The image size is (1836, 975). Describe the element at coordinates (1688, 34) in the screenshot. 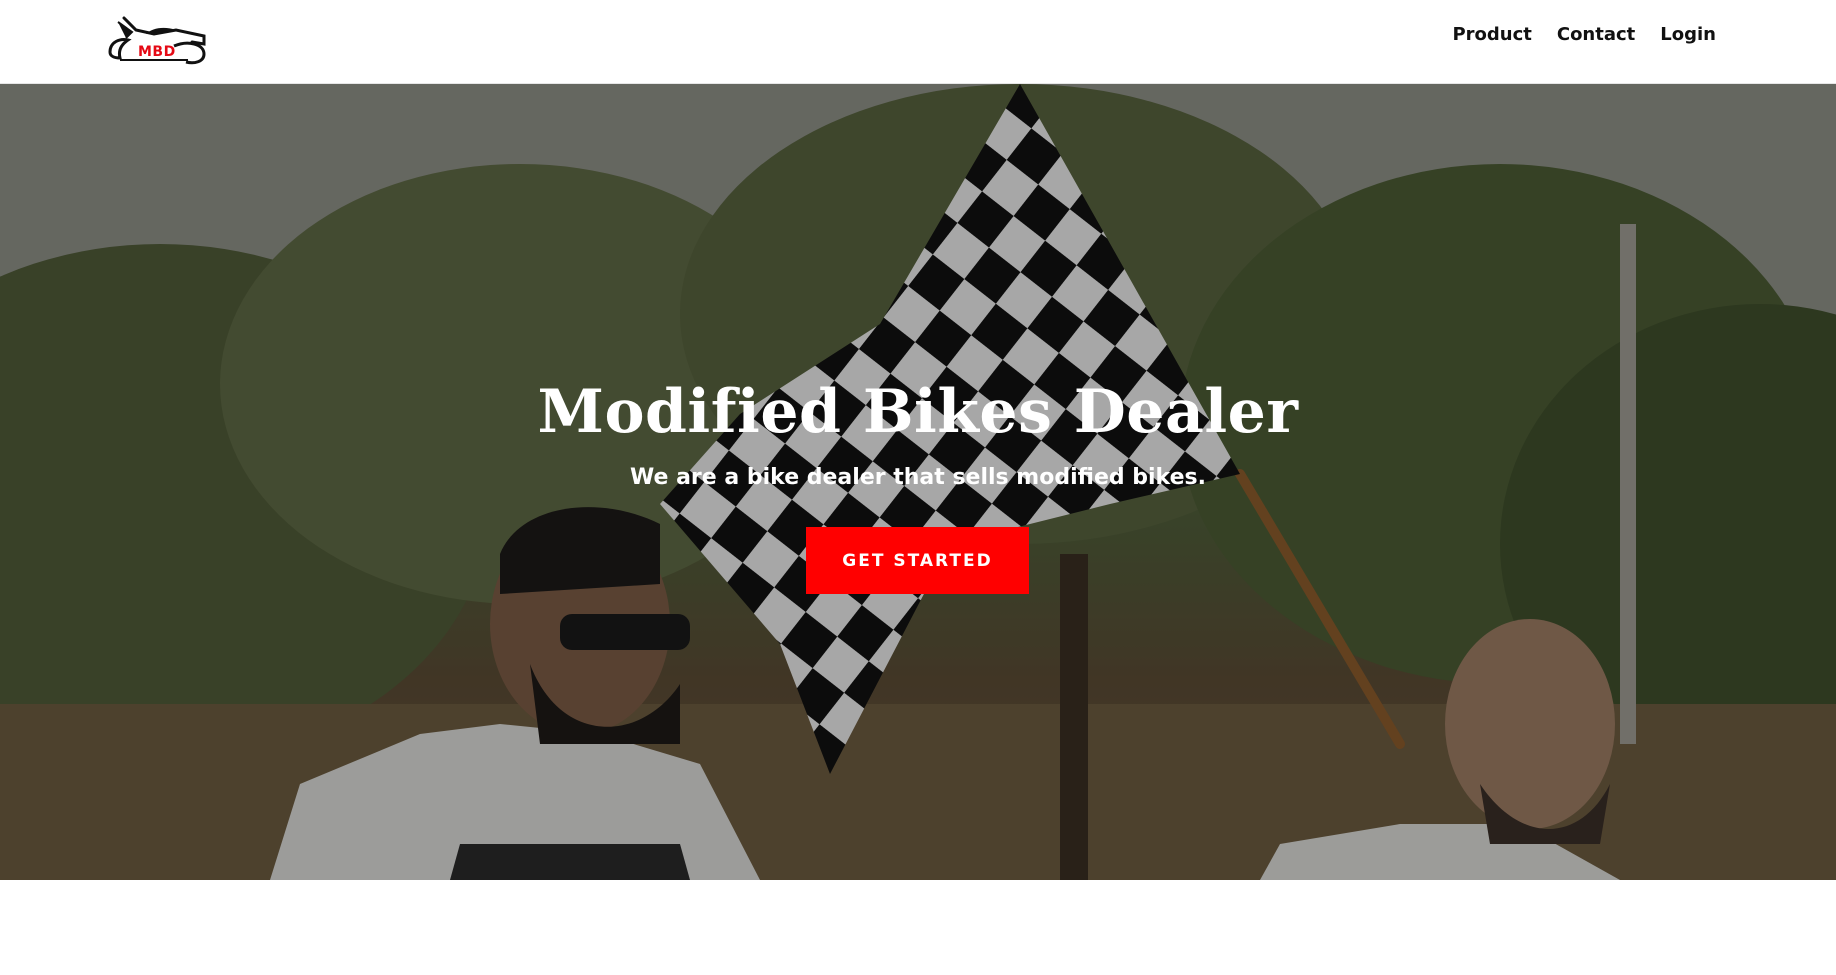

I see `nav-login-link: Login` at that location.